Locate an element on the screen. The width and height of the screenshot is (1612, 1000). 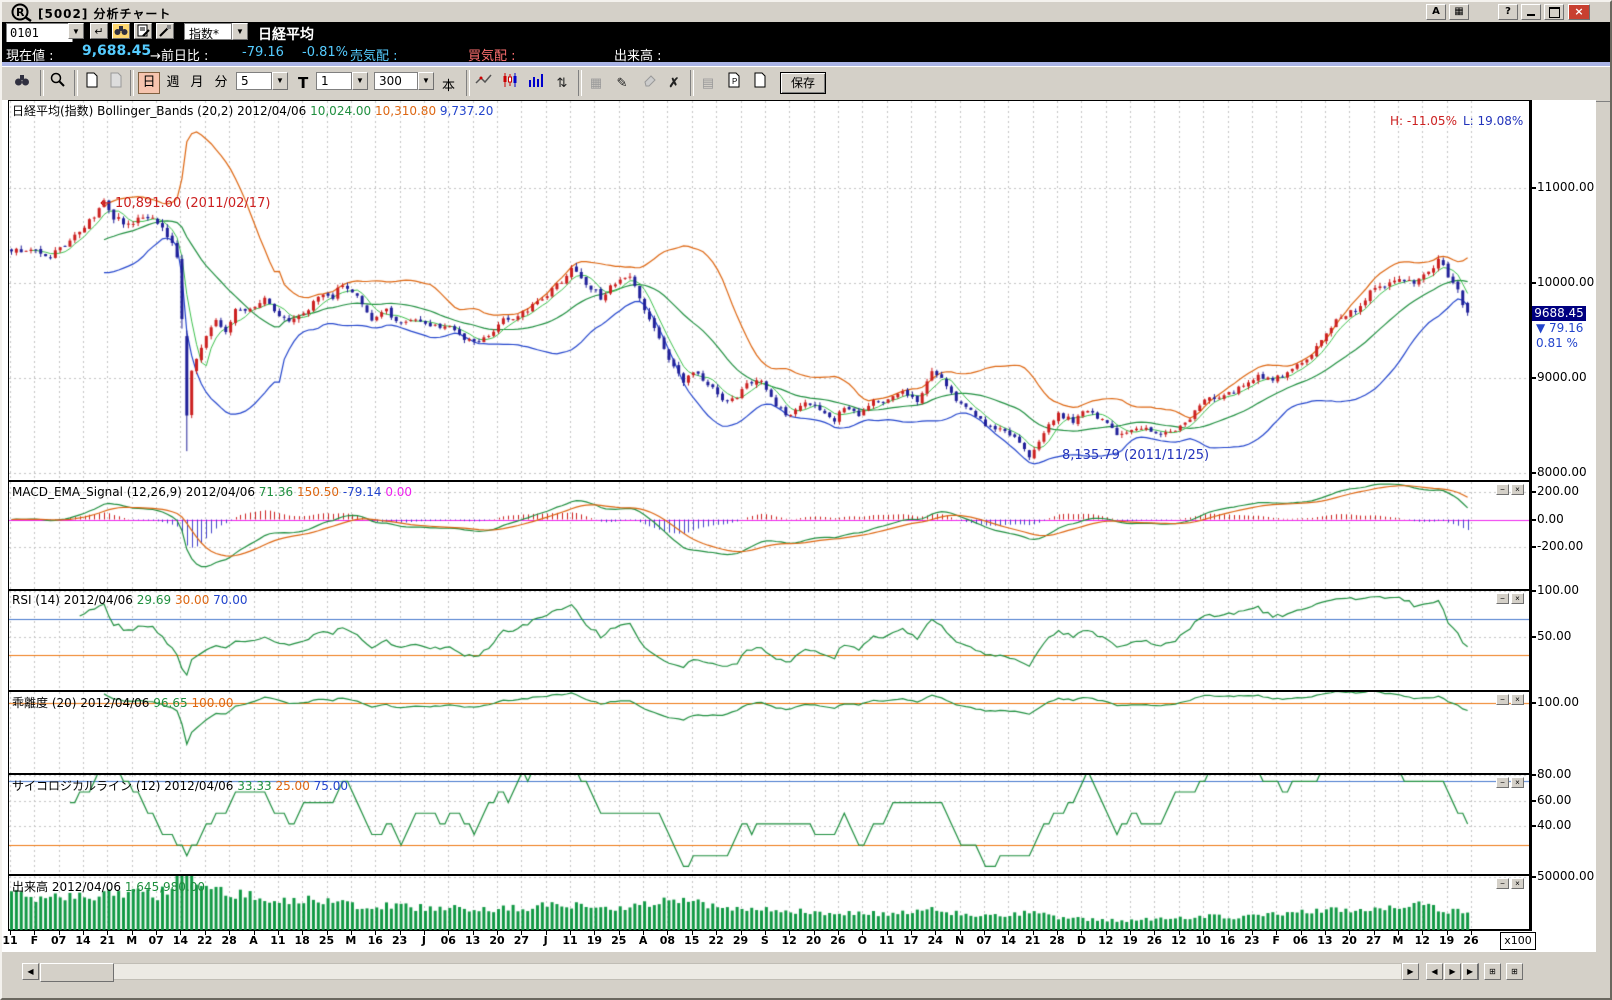
x-axis-label: 07 is located at coordinates (59, 940).